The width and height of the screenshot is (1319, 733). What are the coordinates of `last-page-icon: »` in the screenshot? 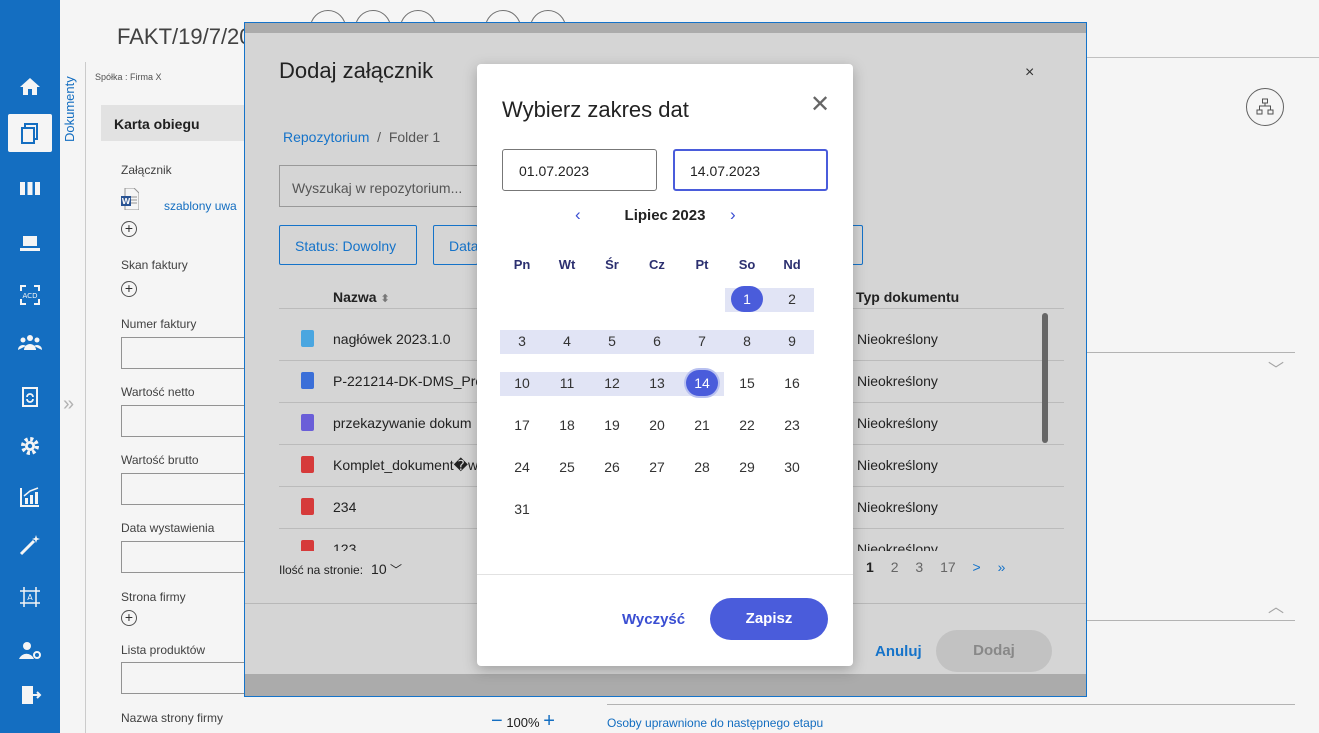 It's located at (1002, 567).